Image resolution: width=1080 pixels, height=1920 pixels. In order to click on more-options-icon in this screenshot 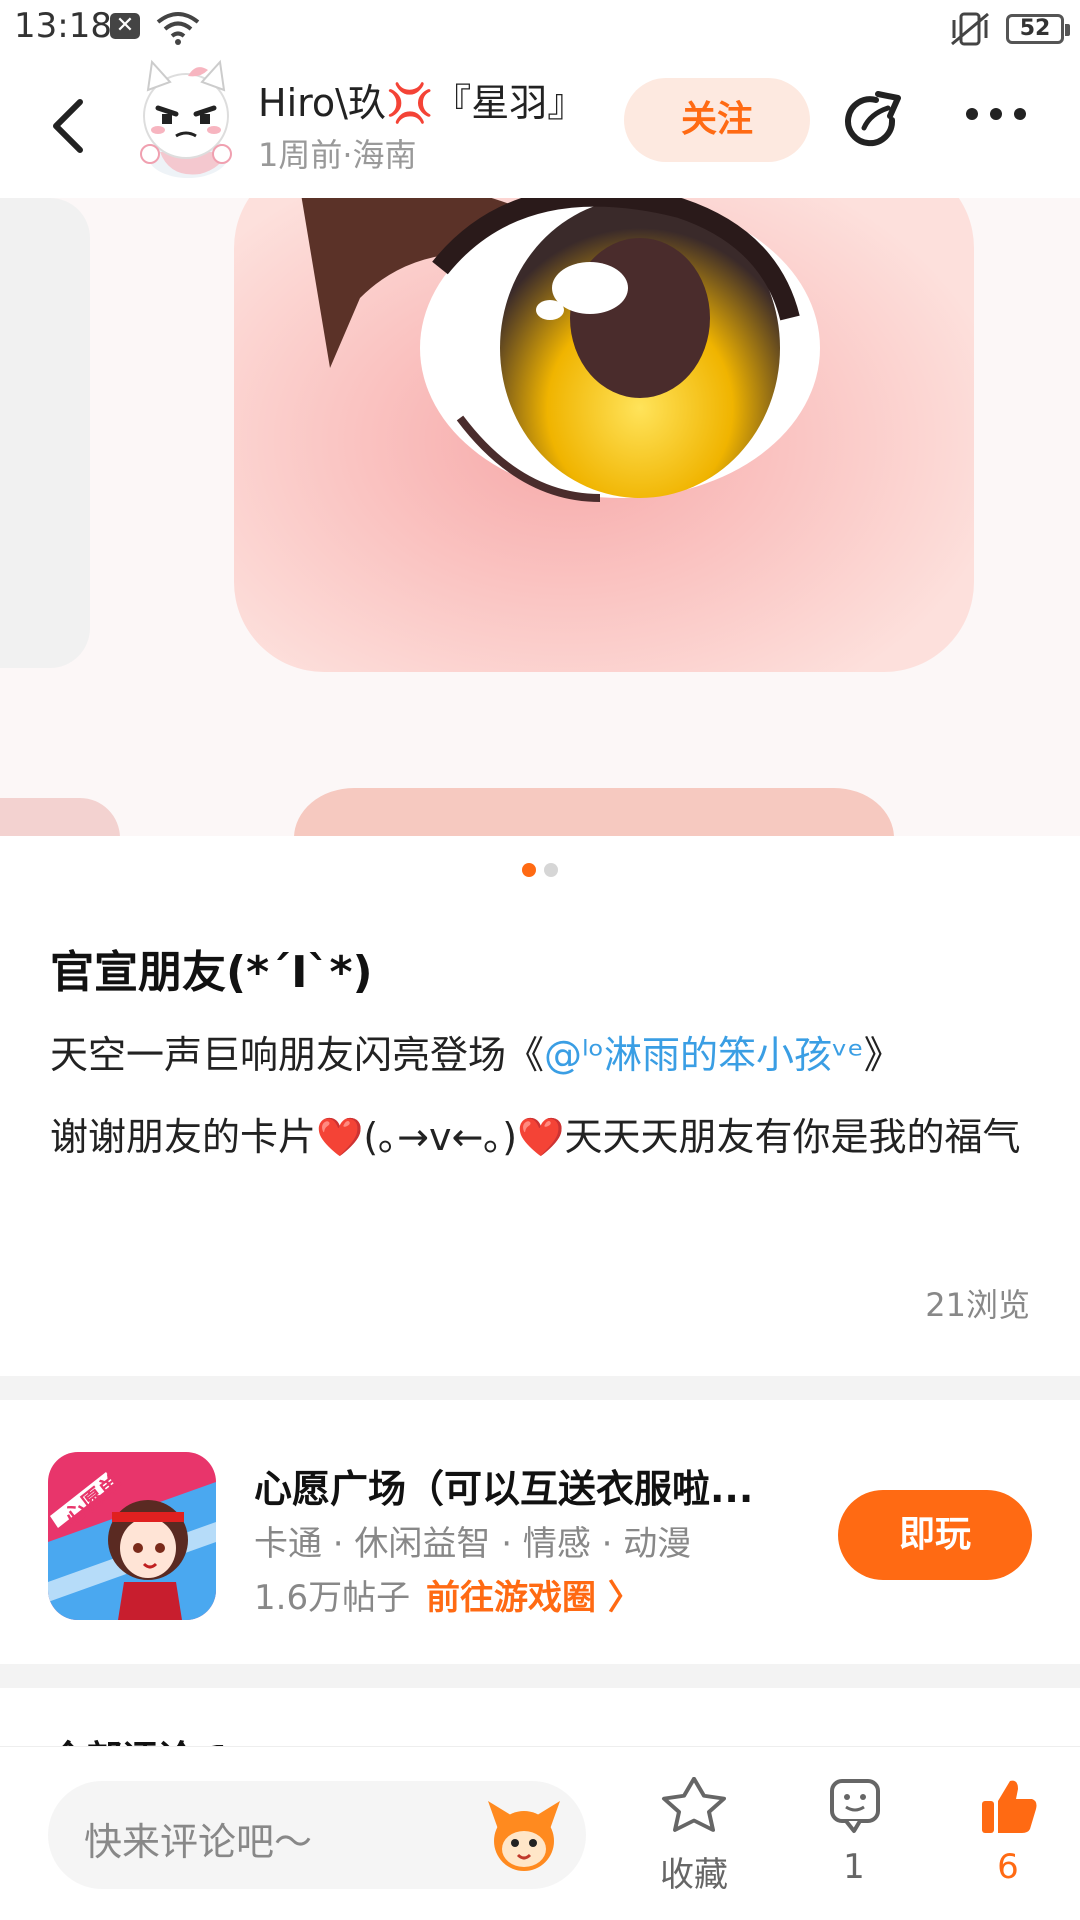, I will do `click(996, 114)`.